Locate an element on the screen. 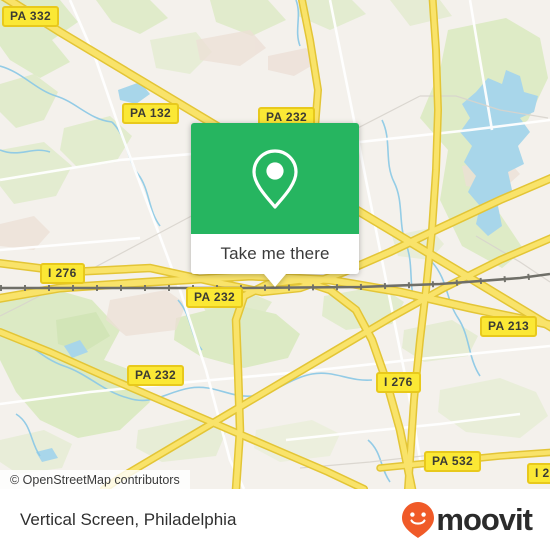  callout-pointer is located at coordinates (275, 280).